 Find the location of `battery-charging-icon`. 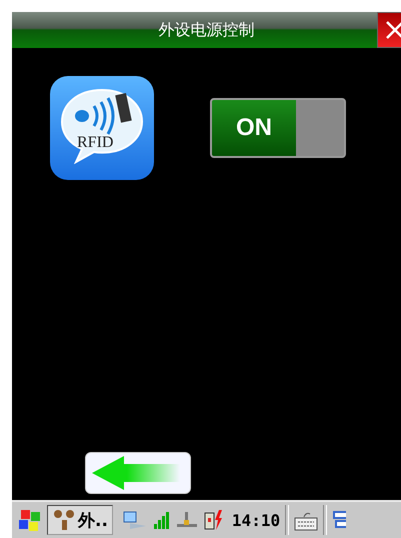

battery-charging-icon is located at coordinates (212, 520).